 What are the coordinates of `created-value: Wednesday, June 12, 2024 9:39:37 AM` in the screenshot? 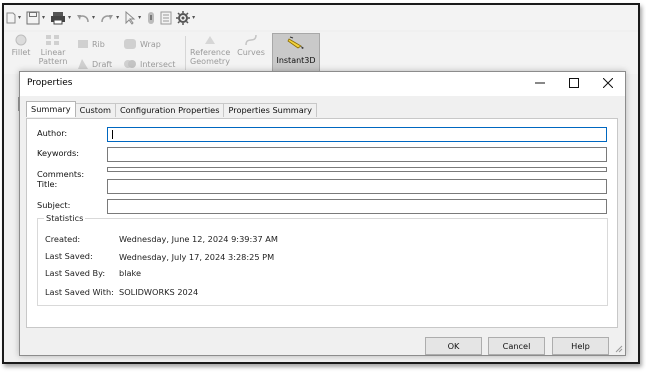 It's located at (198, 239).